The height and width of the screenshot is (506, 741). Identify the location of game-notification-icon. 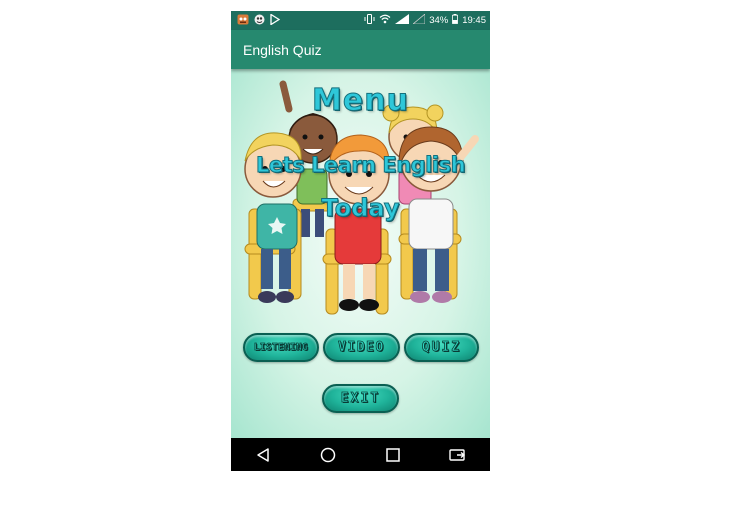
(259, 21).